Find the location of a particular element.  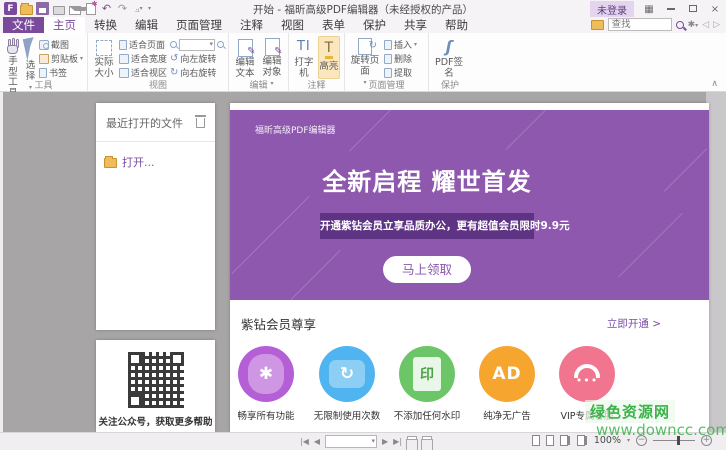

edit-object-button: 编辑对象 ▾ is located at coordinates (272, 61).